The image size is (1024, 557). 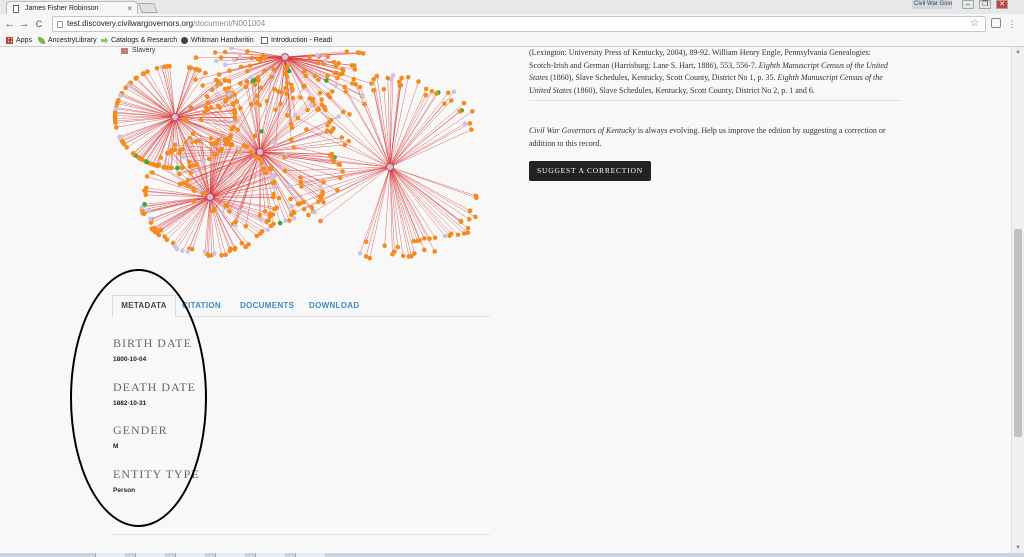 What do you see at coordinates (72, 8) in the screenshot?
I see `browser-tab: James Fisher Robinson ×` at bounding box center [72, 8].